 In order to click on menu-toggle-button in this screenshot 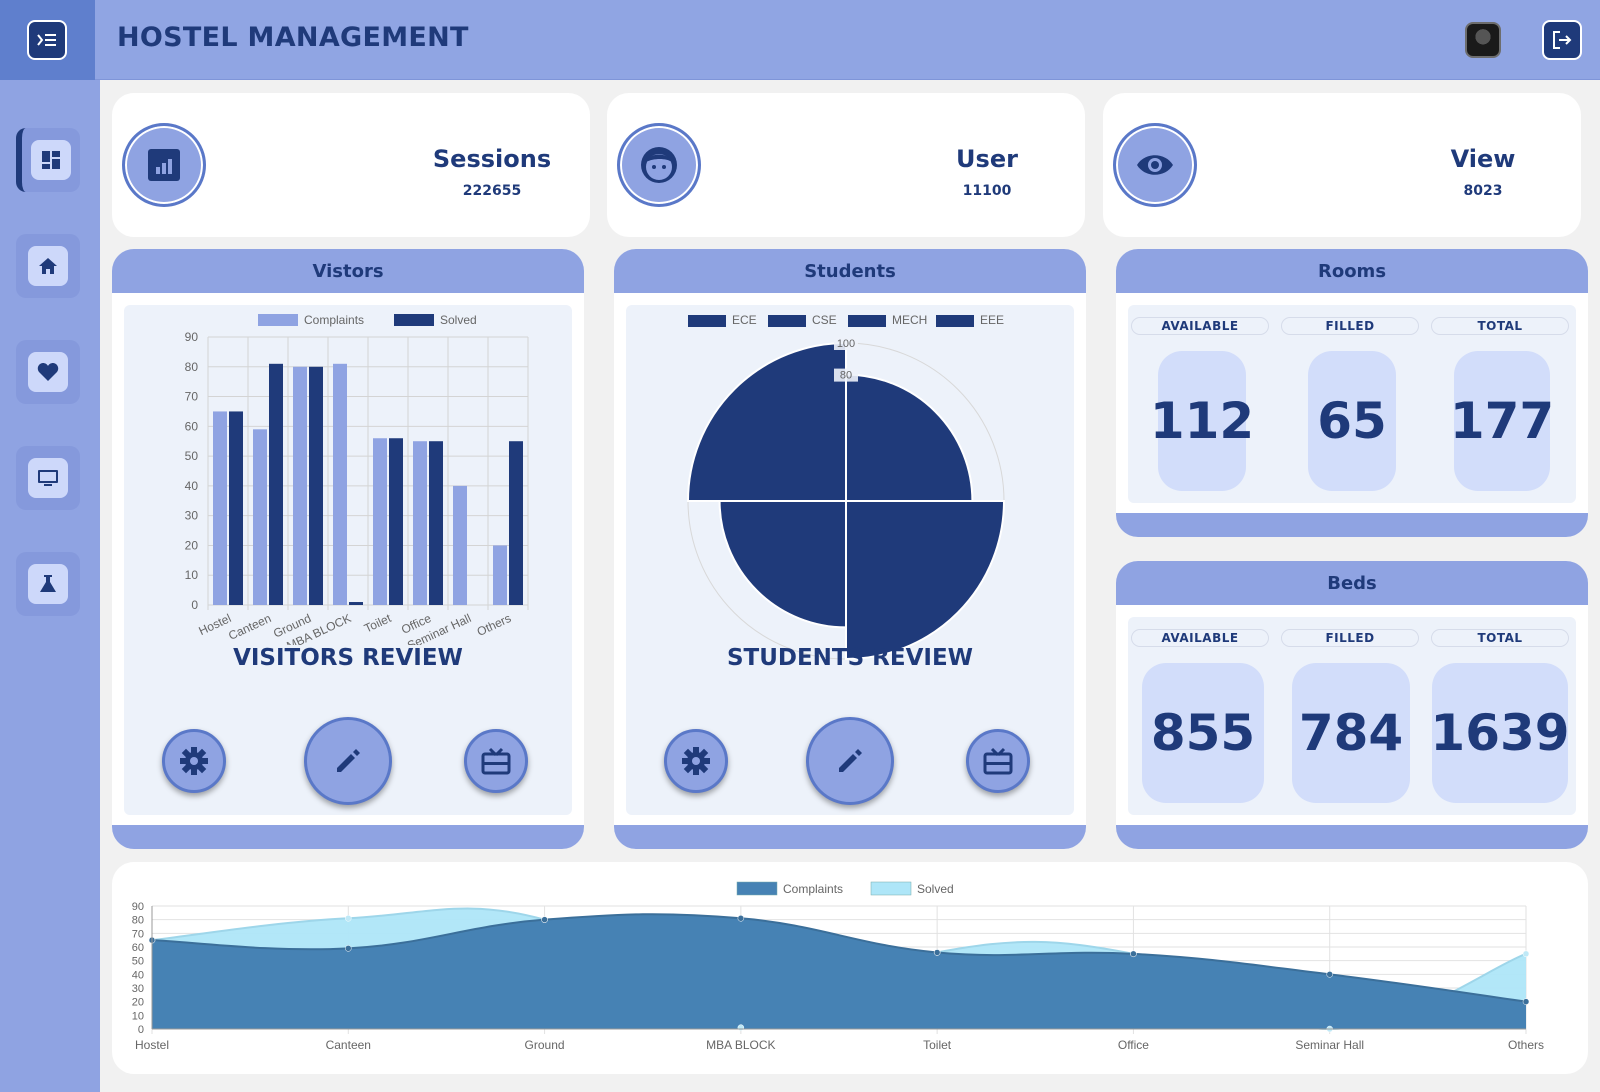, I will do `click(47, 40)`.